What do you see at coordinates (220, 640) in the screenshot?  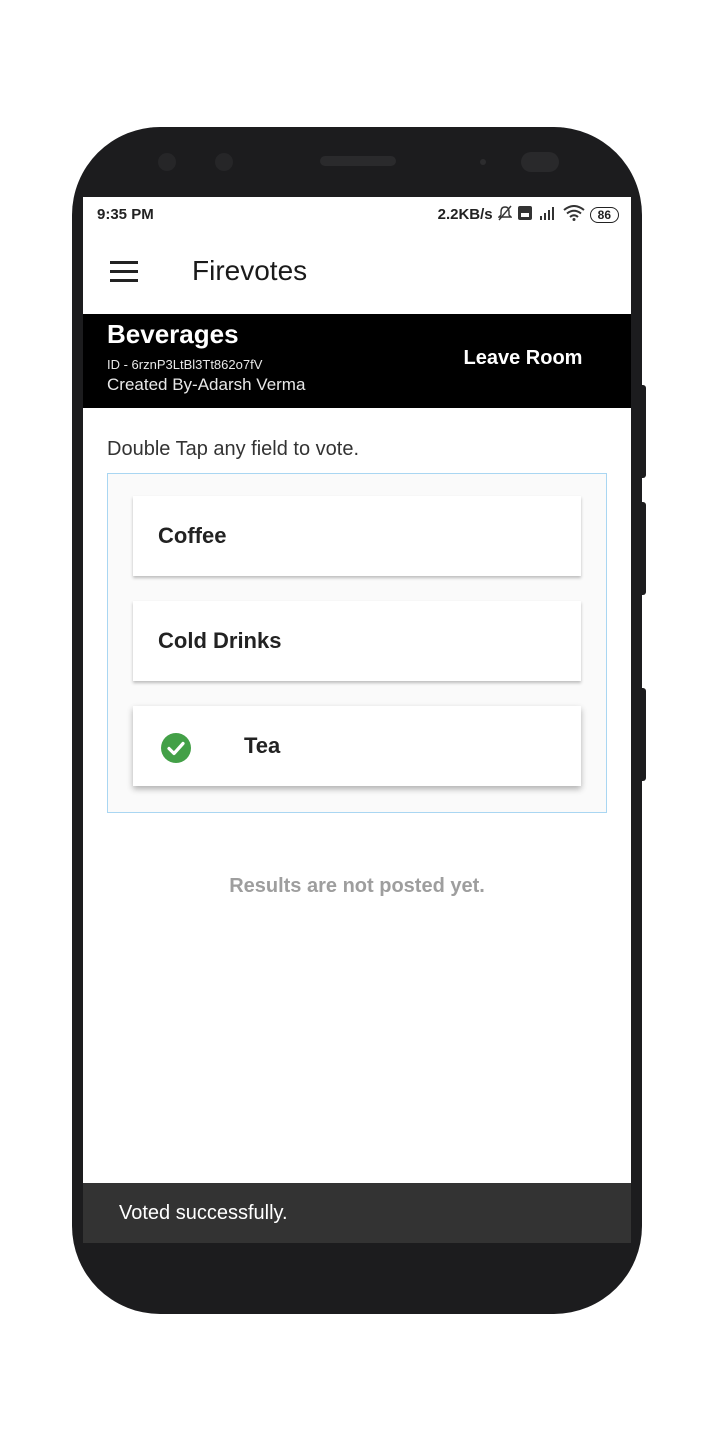 I see `option-label: Cold Drinks` at bounding box center [220, 640].